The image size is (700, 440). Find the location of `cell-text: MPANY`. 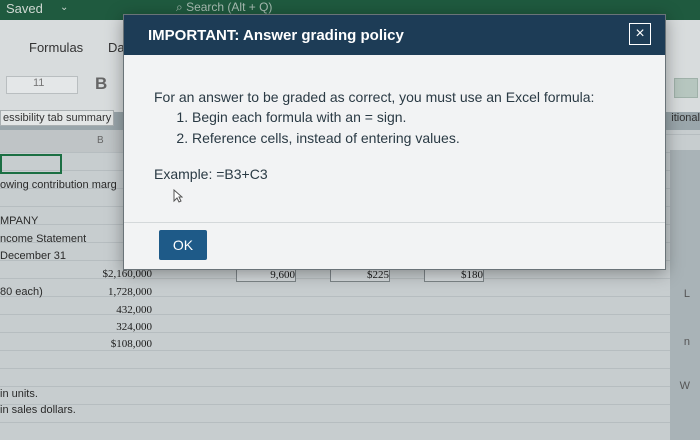

cell-text: MPANY is located at coordinates (19, 221).